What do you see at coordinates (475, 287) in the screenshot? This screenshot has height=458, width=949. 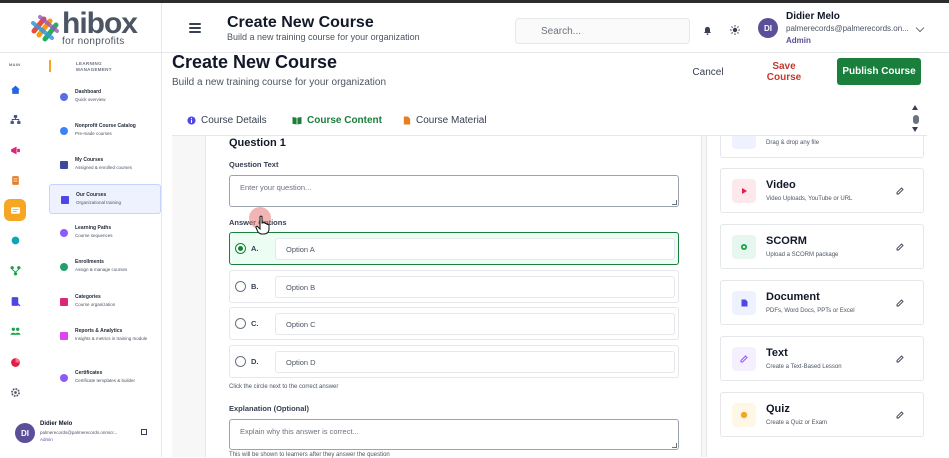 I see `option-b-input` at bounding box center [475, 287].